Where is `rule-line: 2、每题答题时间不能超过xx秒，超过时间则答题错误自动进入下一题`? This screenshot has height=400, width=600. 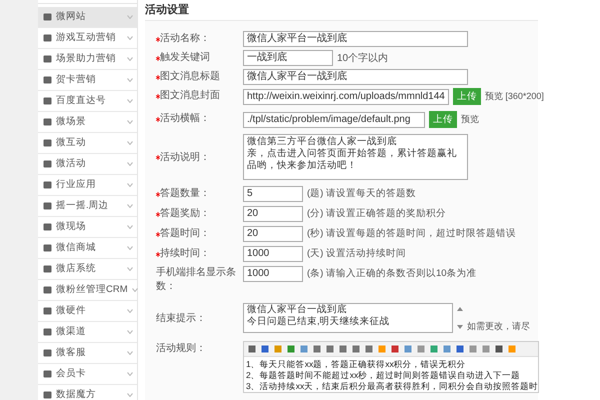
rule-line: 2、每题答题时间不能超过xx秒，超过时间则答题错误自动进入下一题 is located at coordinates (383, 375).